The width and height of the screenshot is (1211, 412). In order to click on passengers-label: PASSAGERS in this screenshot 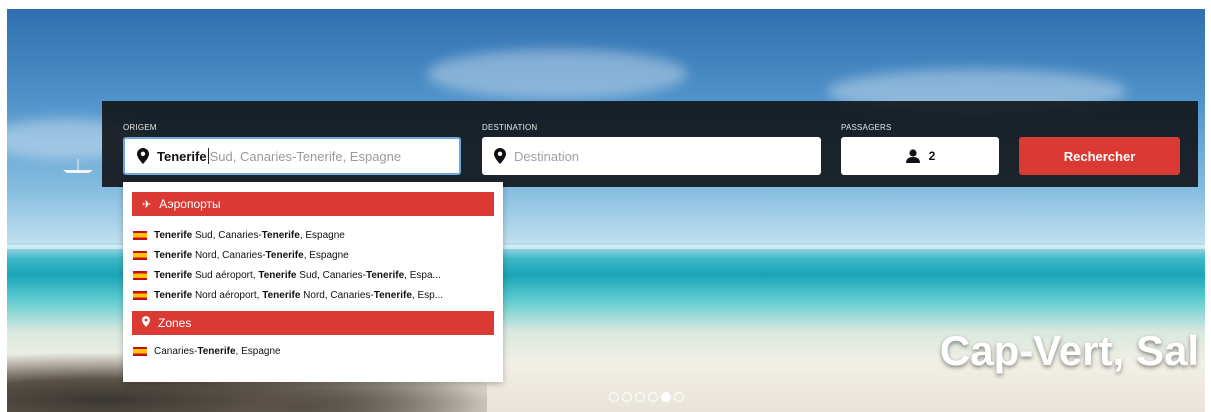, I will do `click(866, 127)`.